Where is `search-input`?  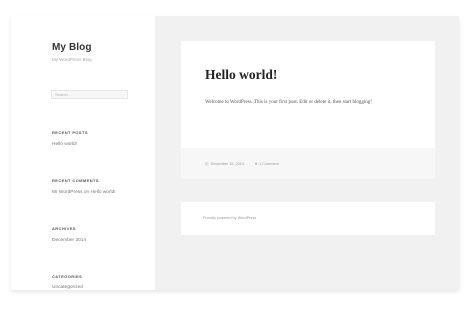
search-input is located at coordinates (89, 94).